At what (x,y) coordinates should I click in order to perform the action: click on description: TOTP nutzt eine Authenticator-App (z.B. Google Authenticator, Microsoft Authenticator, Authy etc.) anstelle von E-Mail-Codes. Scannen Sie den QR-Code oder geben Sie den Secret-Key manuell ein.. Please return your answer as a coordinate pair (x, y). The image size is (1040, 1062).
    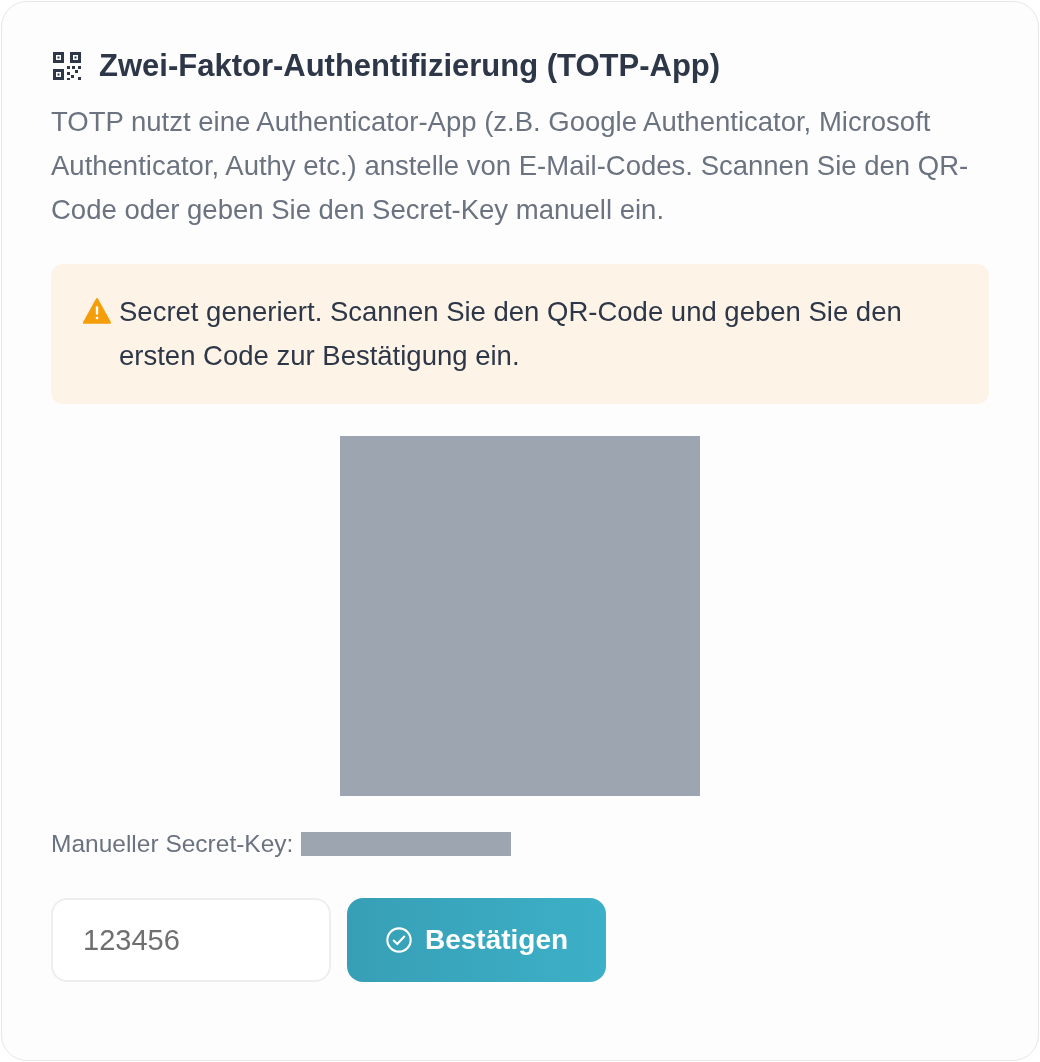
    Looking at the image, I should click on (510, 166).